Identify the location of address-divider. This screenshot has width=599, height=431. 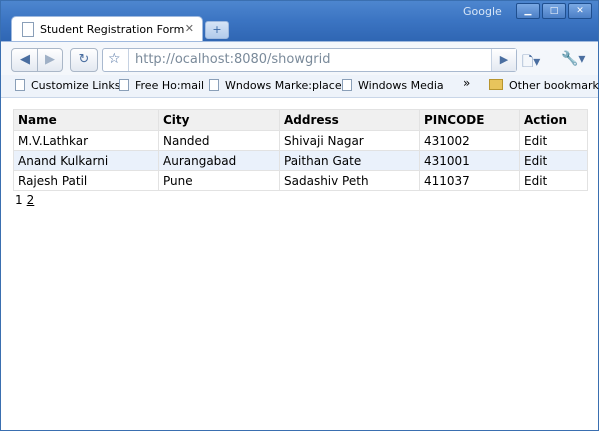
(128, 60).